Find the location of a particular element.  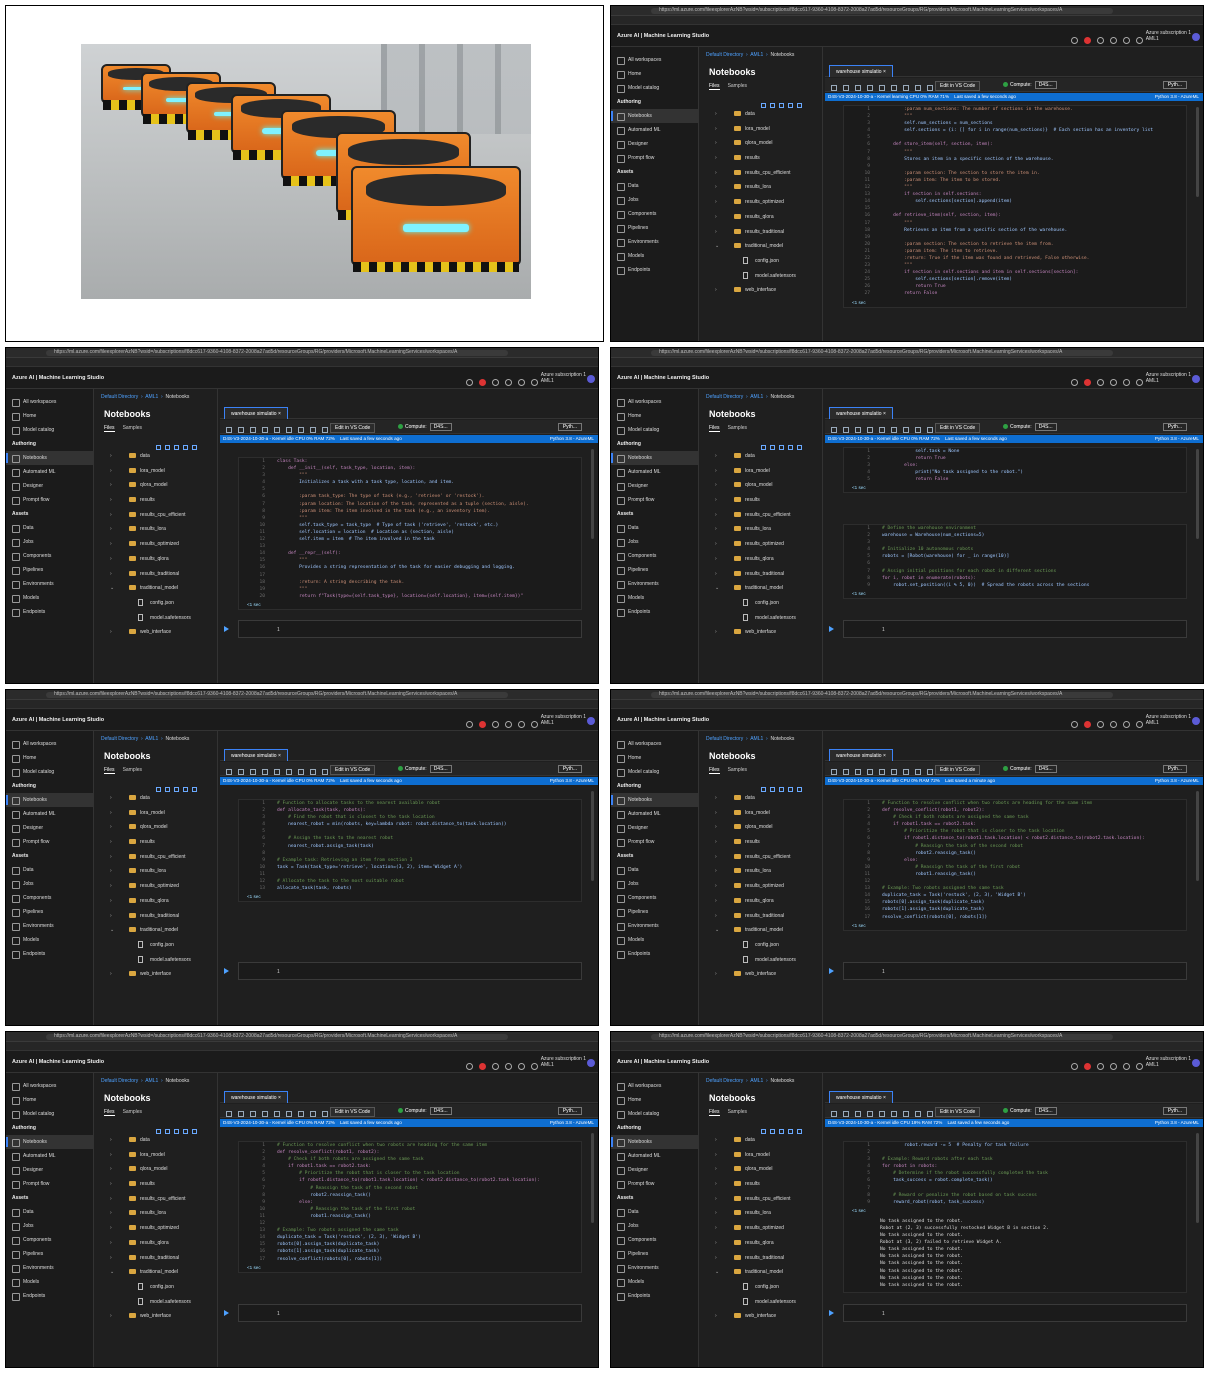

nav-item: Environments is located at coordinates (49, 1268).